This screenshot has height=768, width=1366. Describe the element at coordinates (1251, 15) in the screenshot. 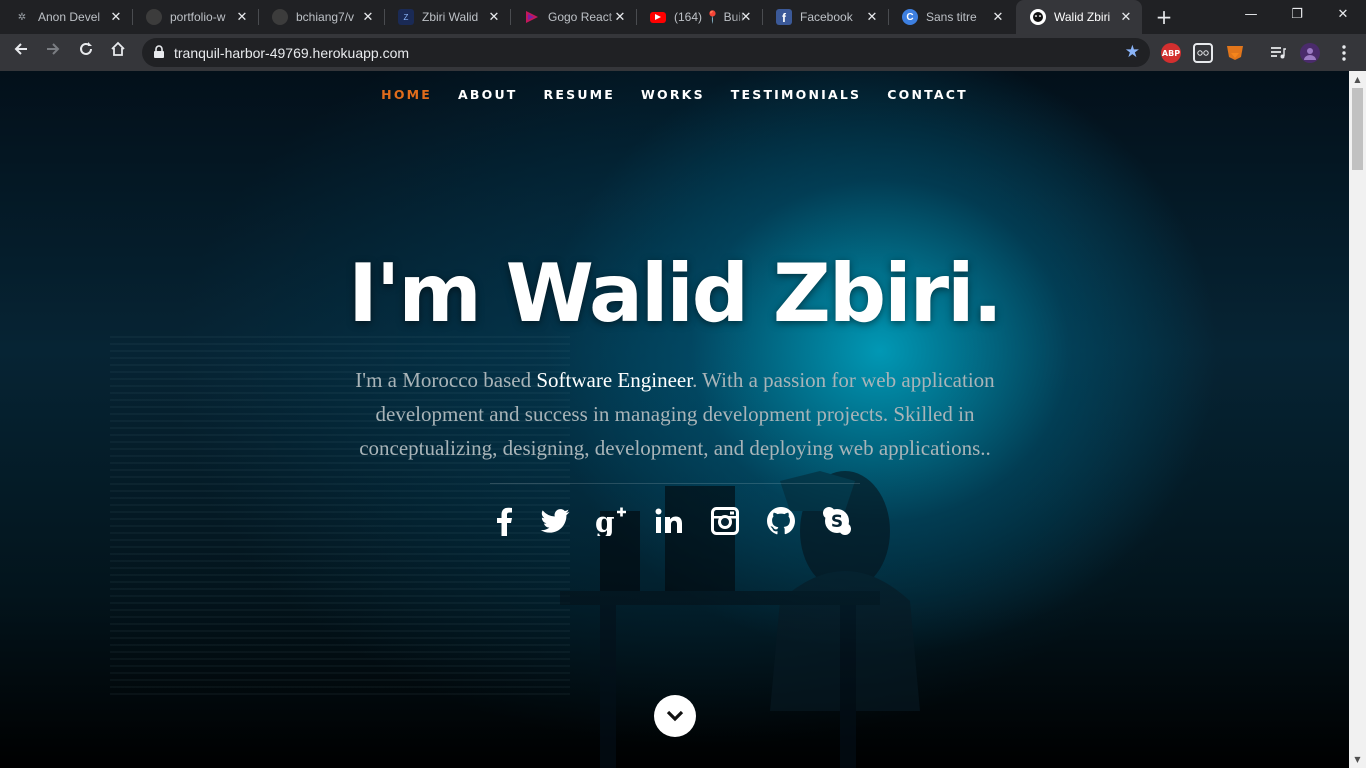

I see `minimize-button: —` at that location.